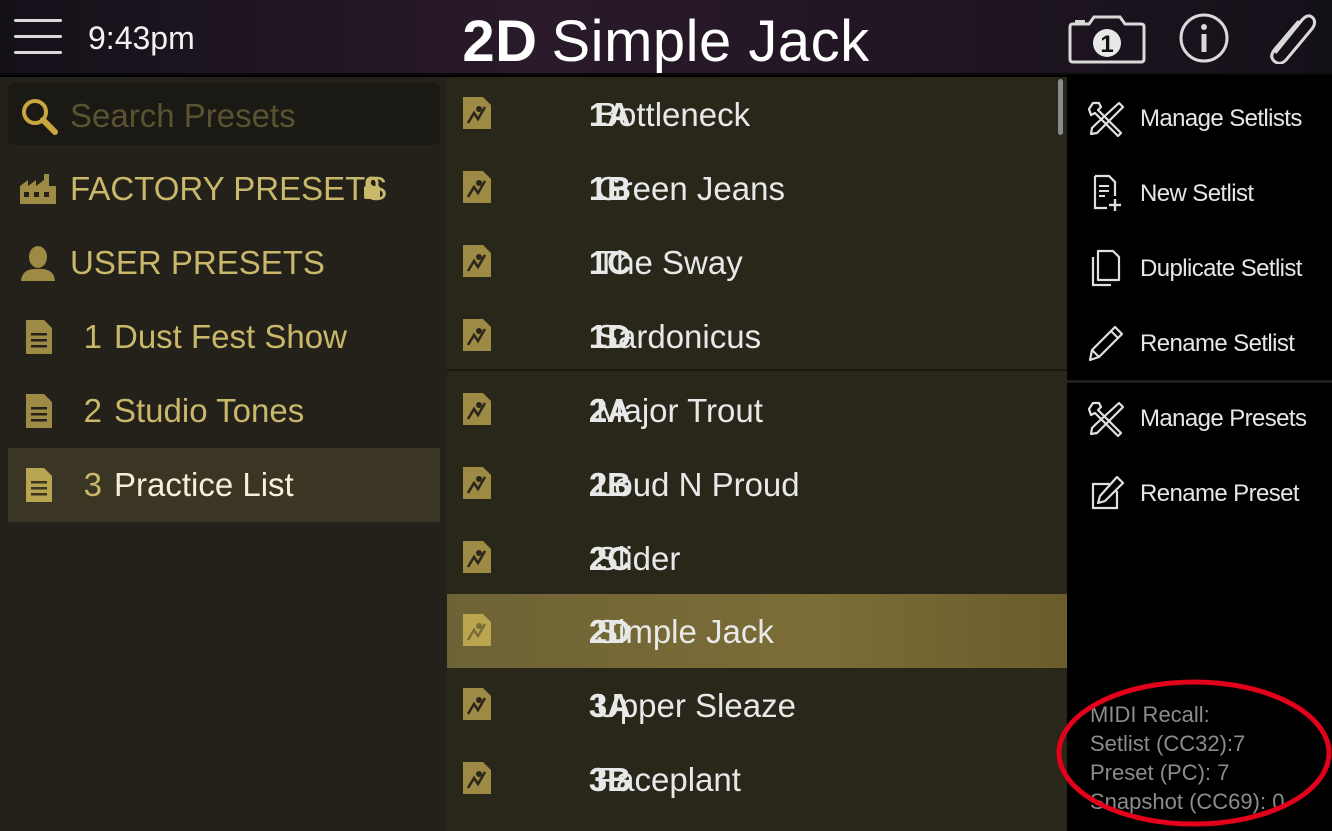 This screenshot has width=1332, height=831. I want to click on duplicate-setlist-button: Duplicate Setlist, so click(1199, 266).